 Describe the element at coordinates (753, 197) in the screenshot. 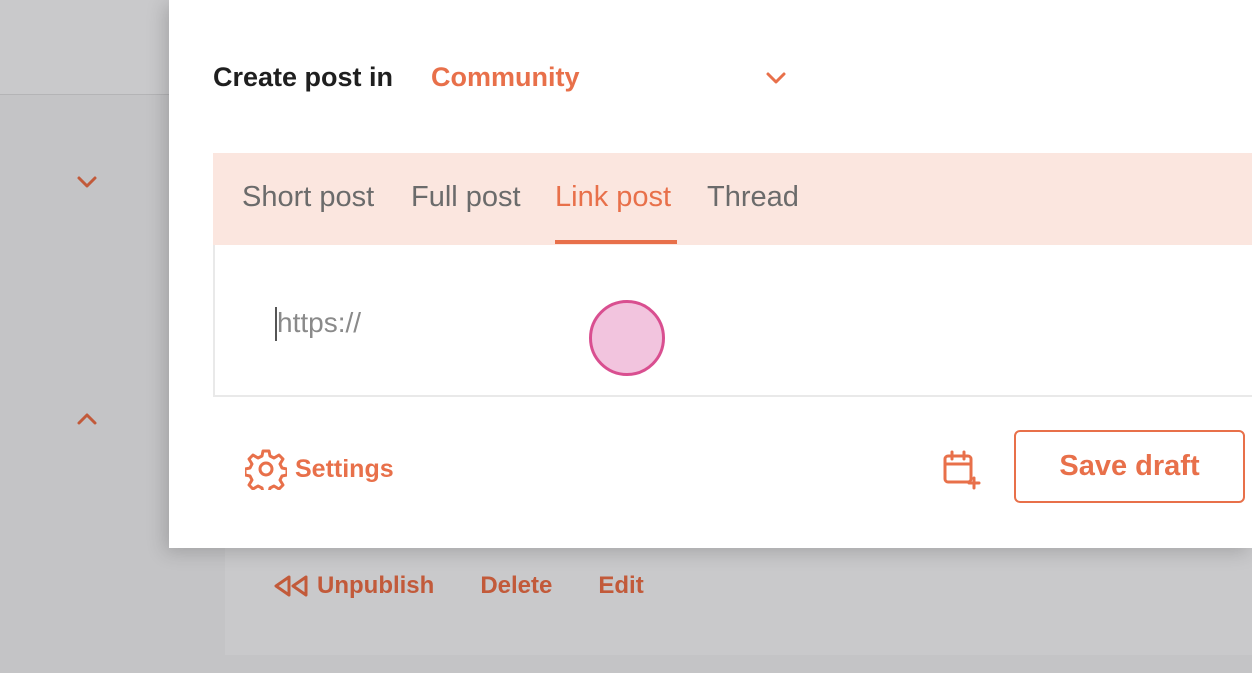

I see `tab-thread: Thread` at that location.